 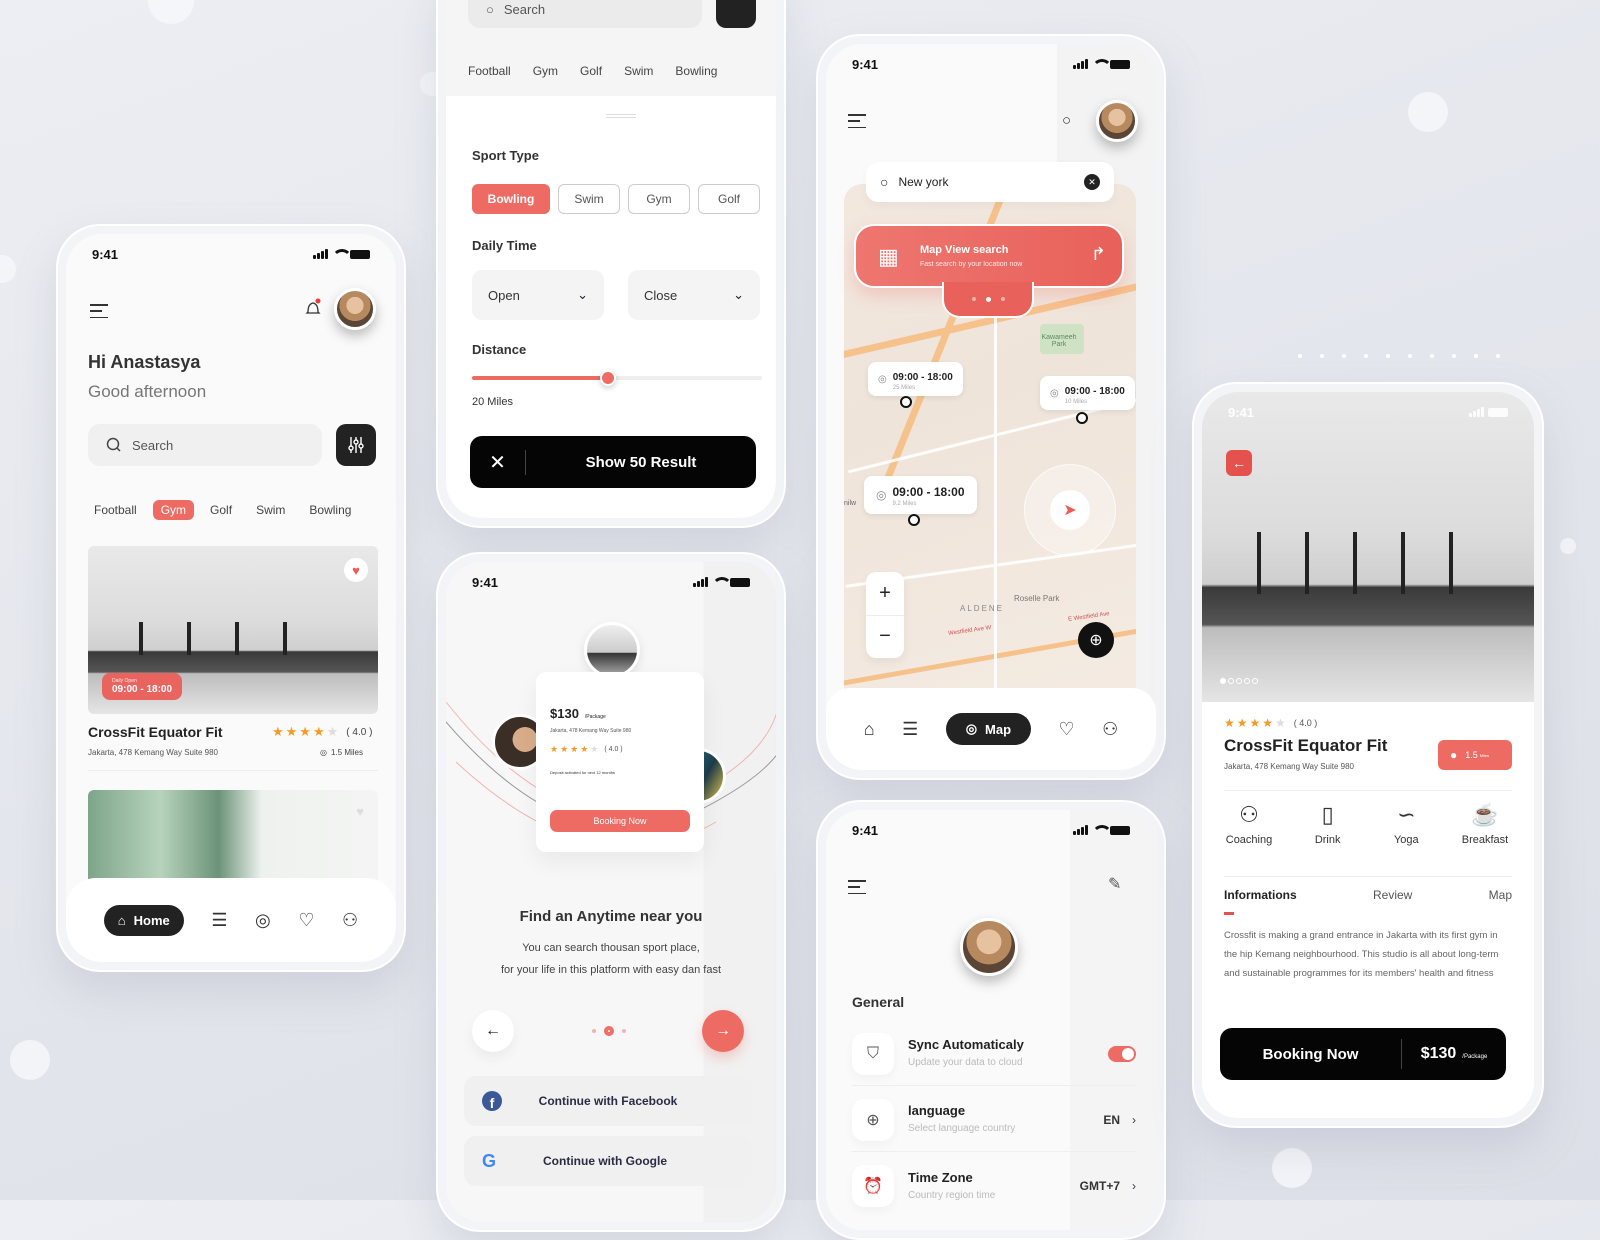 What do you see at coordinates (613, 462) in the screenshot?
I see `show-results-button: ✕ Show 50 Result` at bounding box center [613, 462].